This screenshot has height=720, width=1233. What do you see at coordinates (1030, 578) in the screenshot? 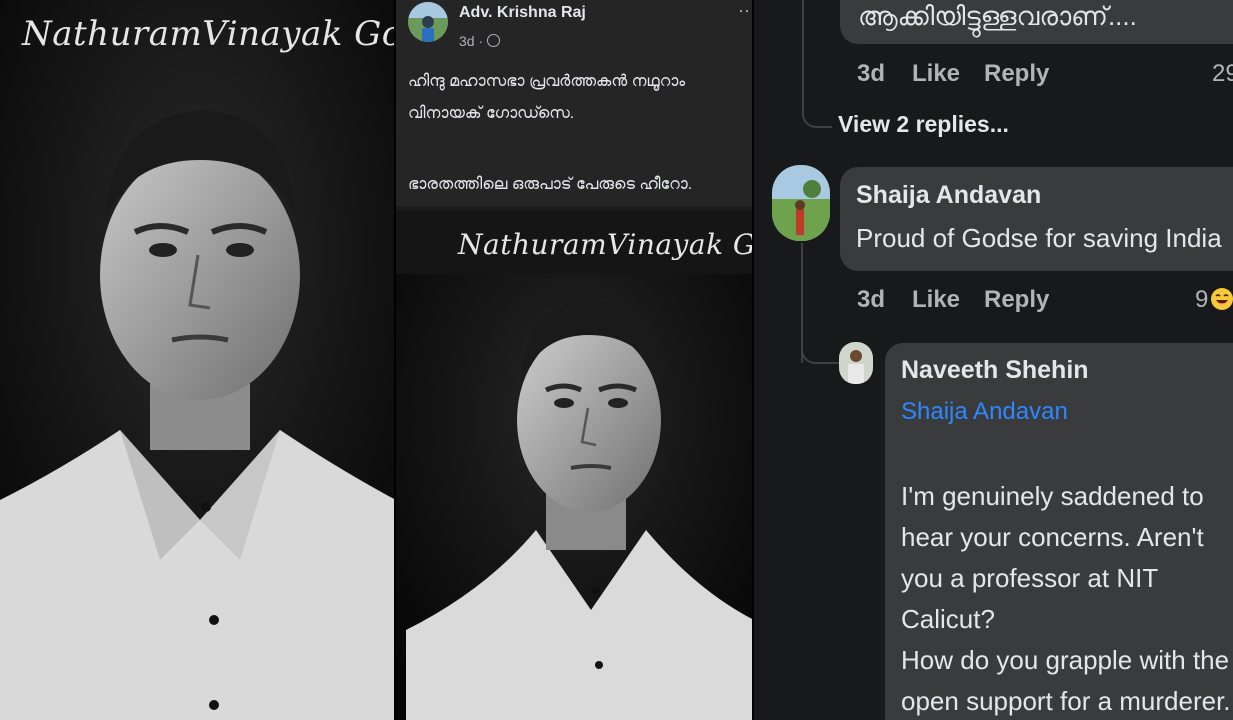
I see `reply-text-line-3: you a professor at NIT` at bounding box center [1030, 578].